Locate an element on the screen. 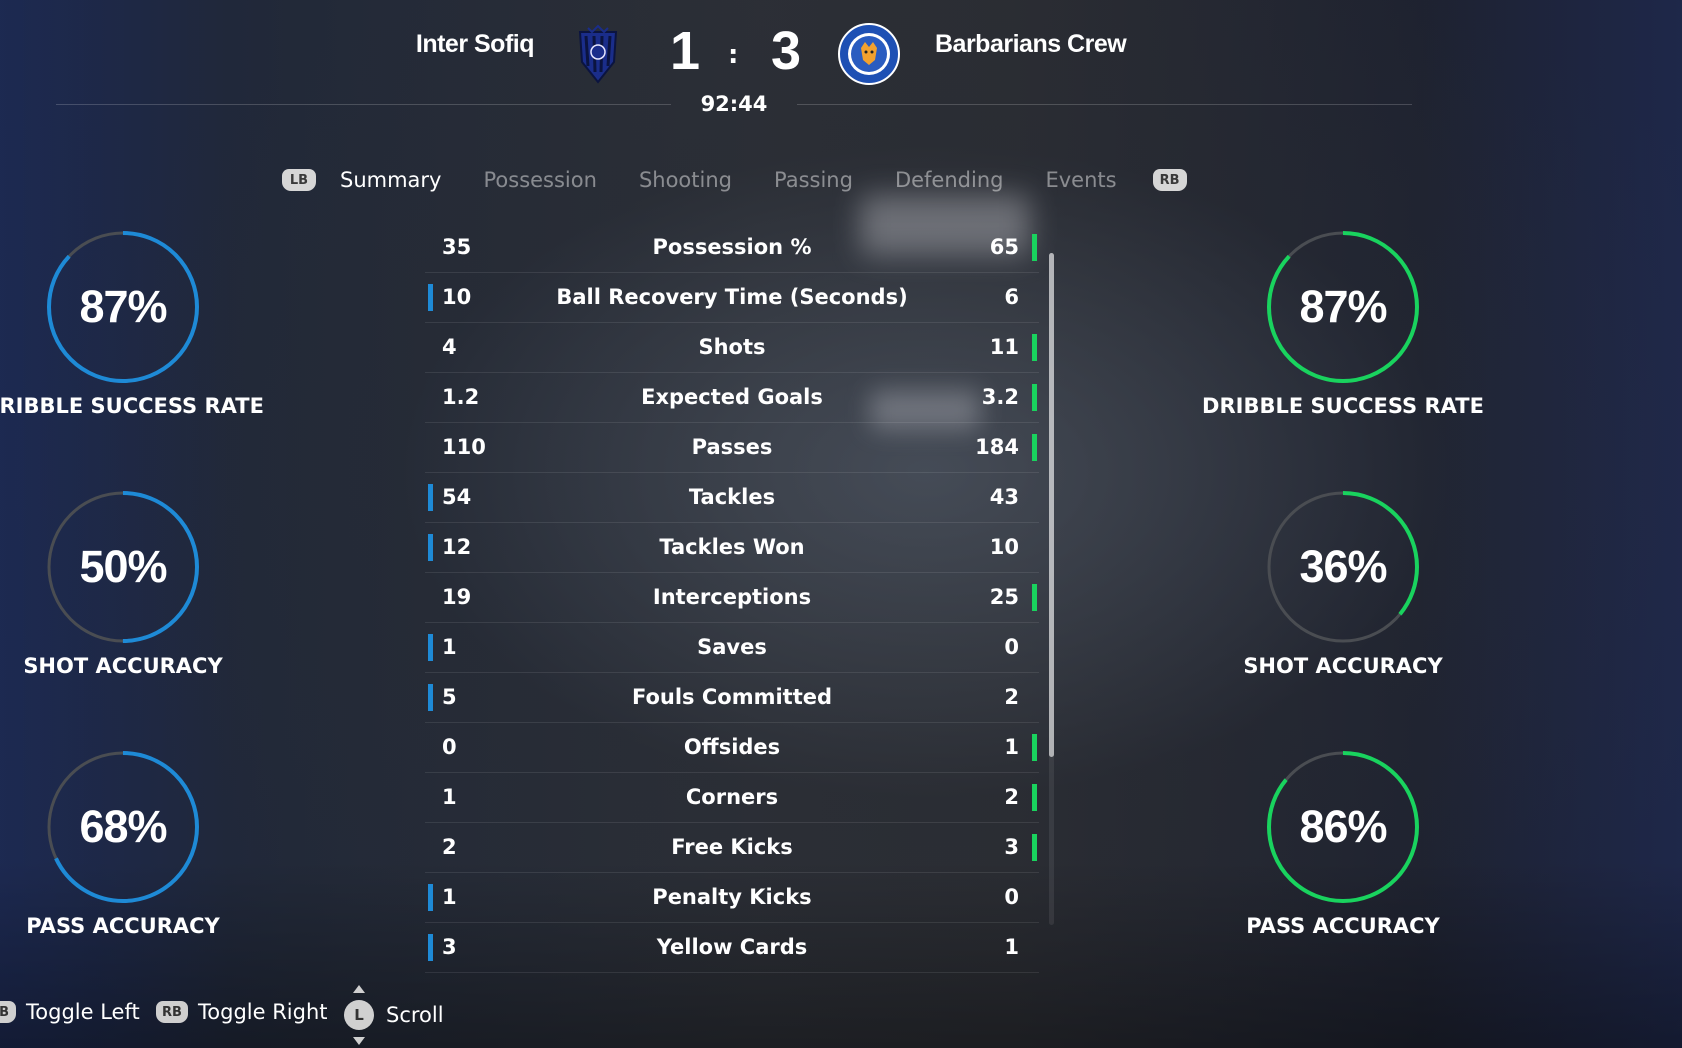  stat-label: Expected Goals is located at coordinates (732, 397).